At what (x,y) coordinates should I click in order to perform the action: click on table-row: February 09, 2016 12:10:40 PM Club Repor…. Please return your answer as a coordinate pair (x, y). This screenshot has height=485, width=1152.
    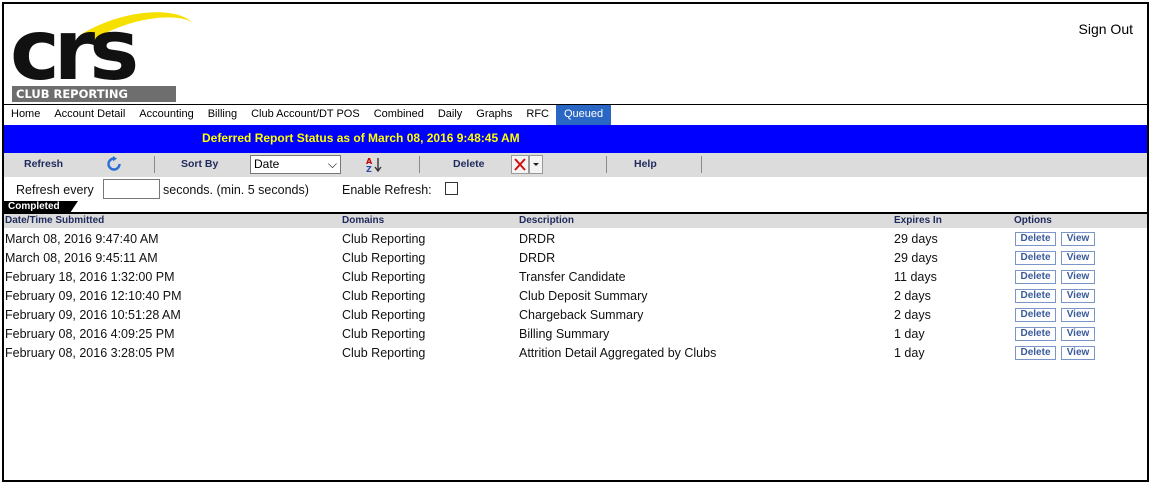
    Looking at the image, I should click on (575, 295).